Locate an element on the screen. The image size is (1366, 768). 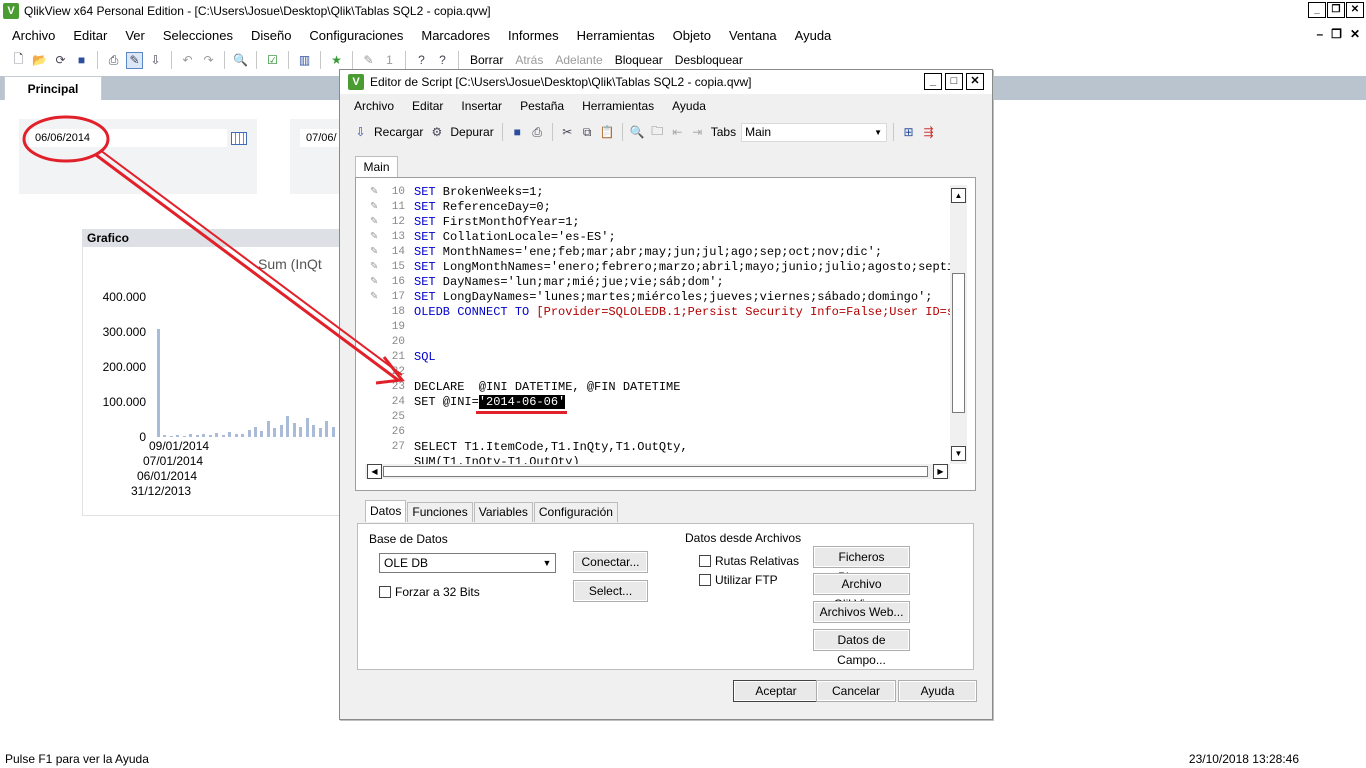
menu-ventana: Ventana is located at coordinates (753, 35).